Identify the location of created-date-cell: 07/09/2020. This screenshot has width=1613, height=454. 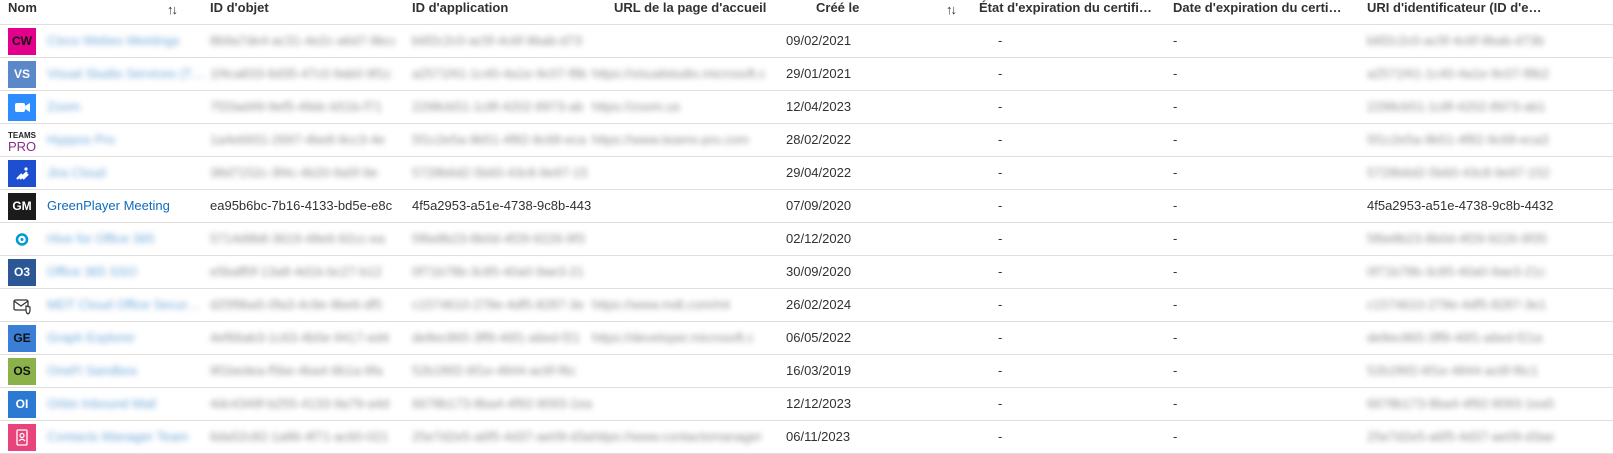
(819, 205).